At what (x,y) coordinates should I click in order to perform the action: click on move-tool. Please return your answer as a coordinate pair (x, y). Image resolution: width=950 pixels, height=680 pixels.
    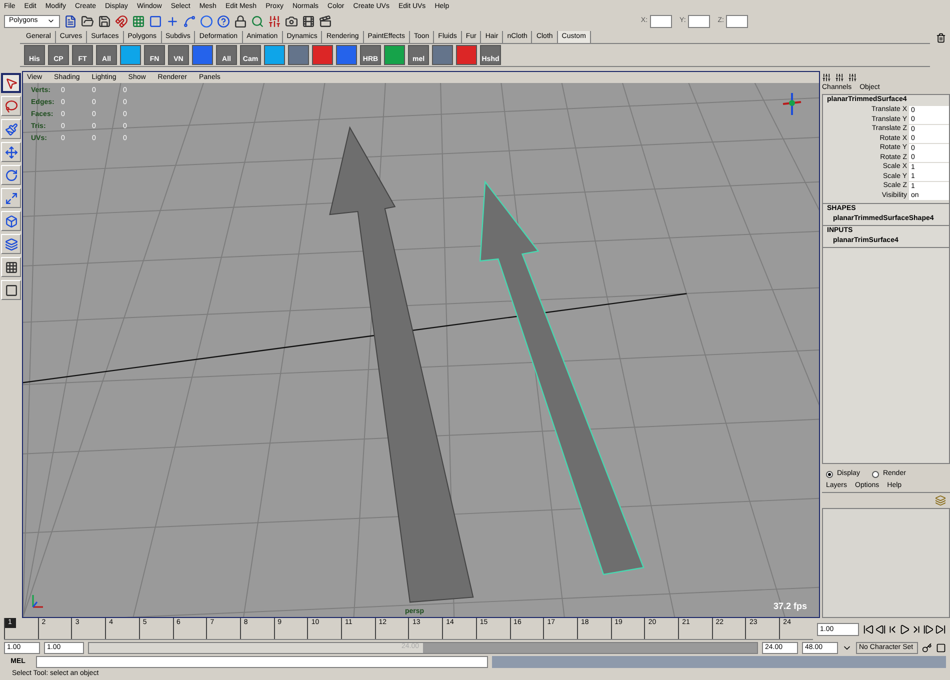
    Looking at the image, I should click on (11, 152).